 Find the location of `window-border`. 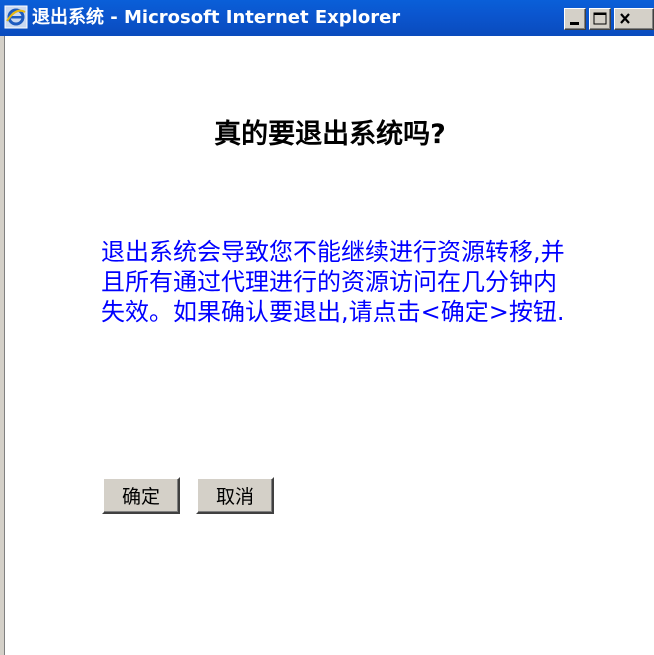

window-border is located at coordinates (2, 345).